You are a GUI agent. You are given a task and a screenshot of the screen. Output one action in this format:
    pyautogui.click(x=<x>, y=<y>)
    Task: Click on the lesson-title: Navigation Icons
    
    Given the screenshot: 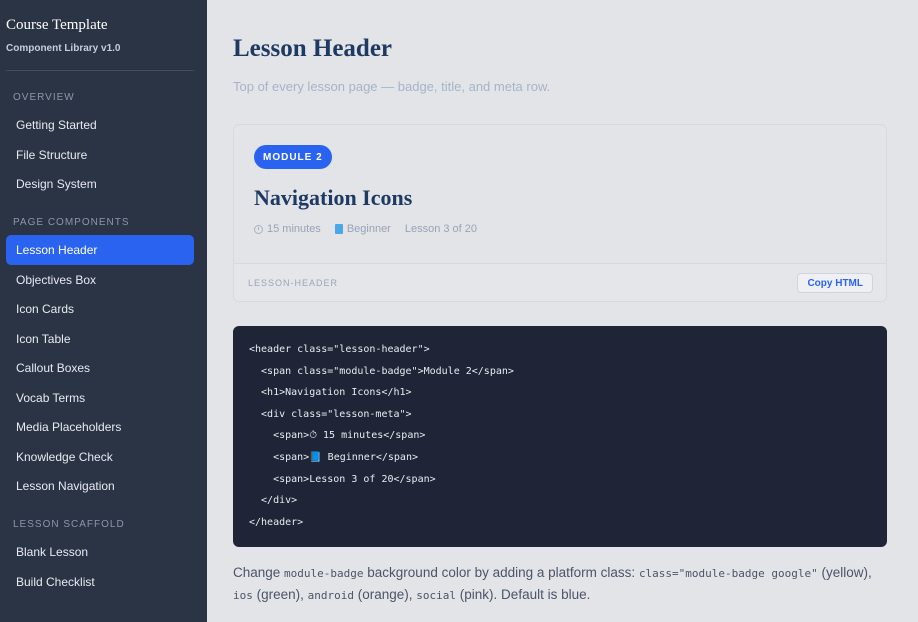 What is the action you would take?
    pyautogui.click(x=333, y=197)
    